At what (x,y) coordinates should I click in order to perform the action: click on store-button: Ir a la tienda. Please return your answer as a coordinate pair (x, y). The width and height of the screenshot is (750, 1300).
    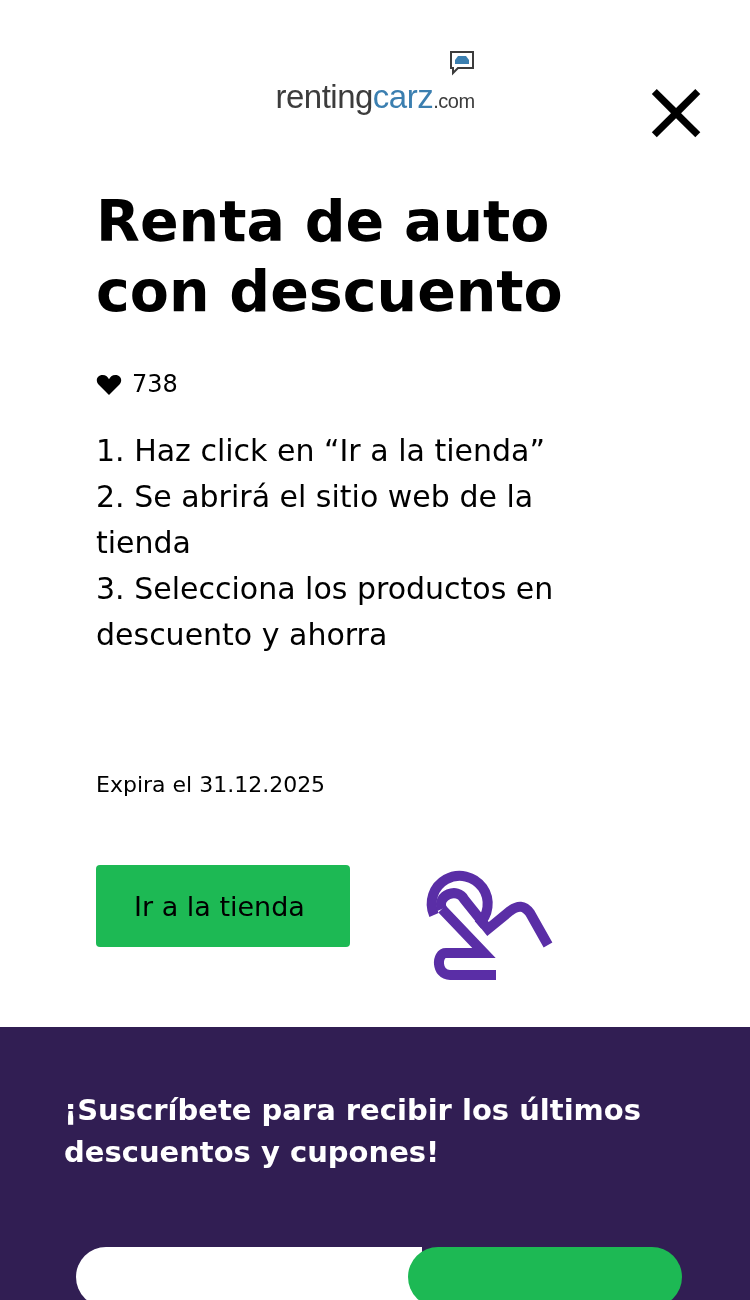
    Looking at the image, I should click on (223, 906).